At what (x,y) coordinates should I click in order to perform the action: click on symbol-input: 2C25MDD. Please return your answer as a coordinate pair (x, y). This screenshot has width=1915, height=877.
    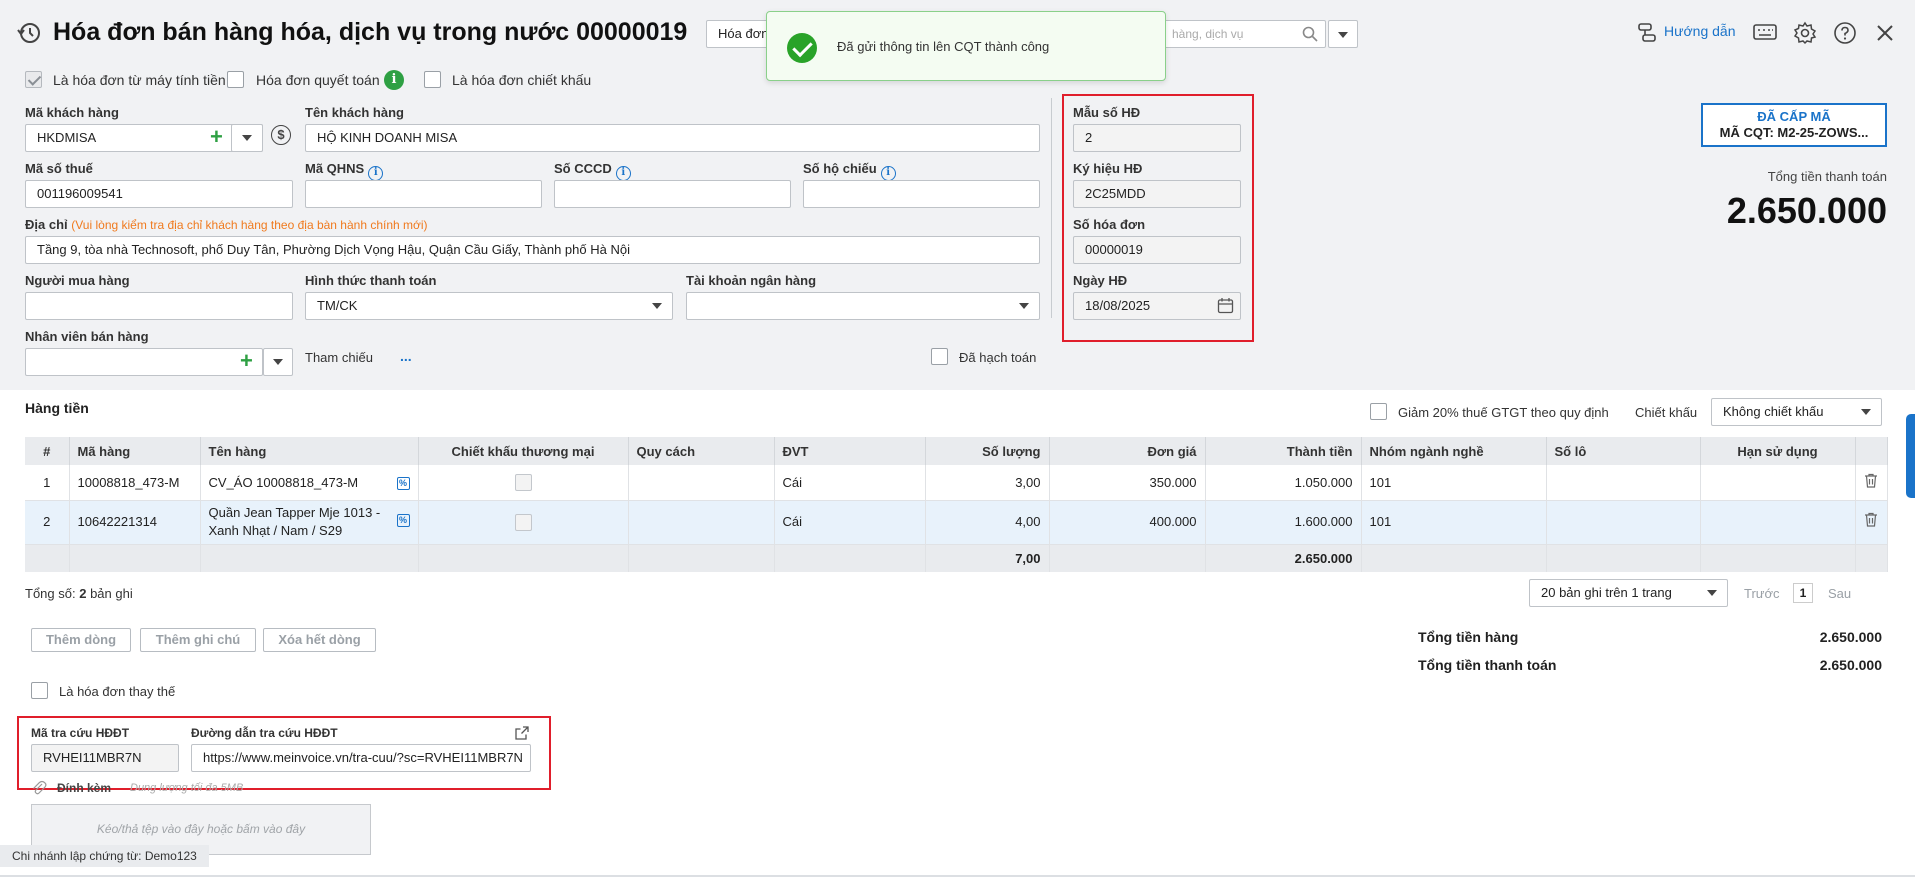
    Looking at the image, I should click on (1157, 194).